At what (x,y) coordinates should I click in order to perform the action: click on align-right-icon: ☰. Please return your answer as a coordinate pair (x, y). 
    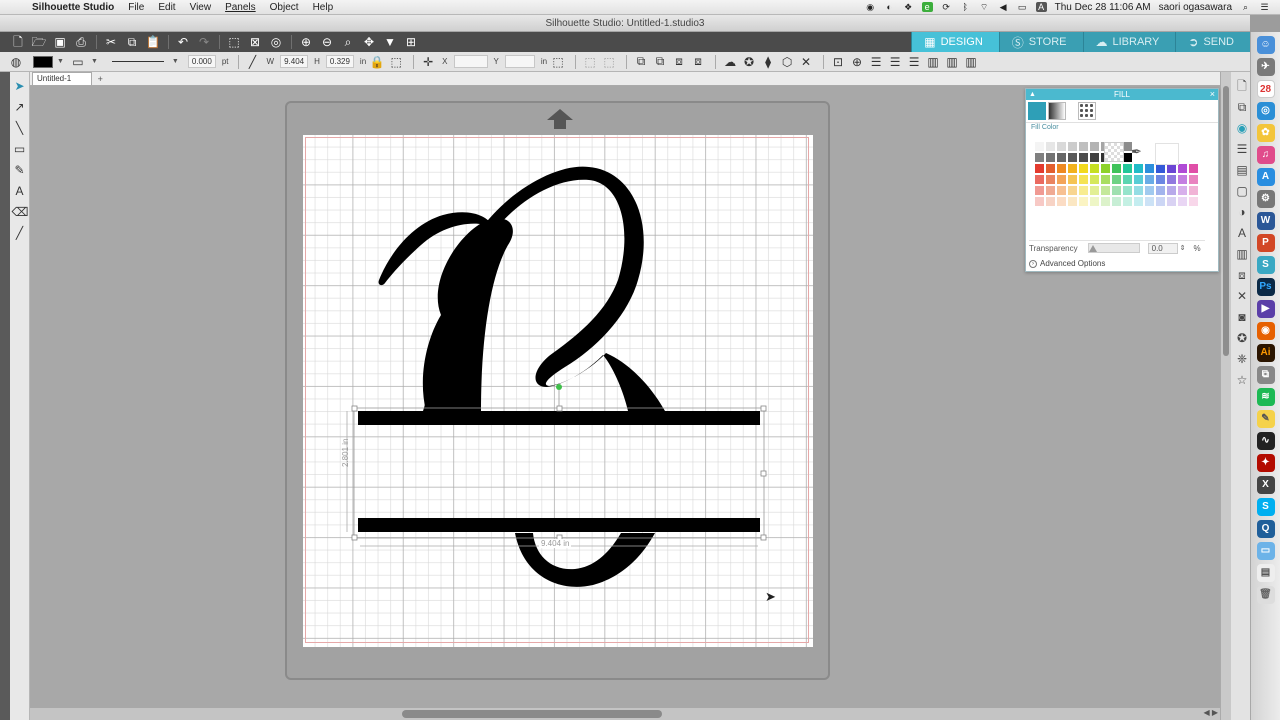
    Looking at the image, I should click on (914, 62).